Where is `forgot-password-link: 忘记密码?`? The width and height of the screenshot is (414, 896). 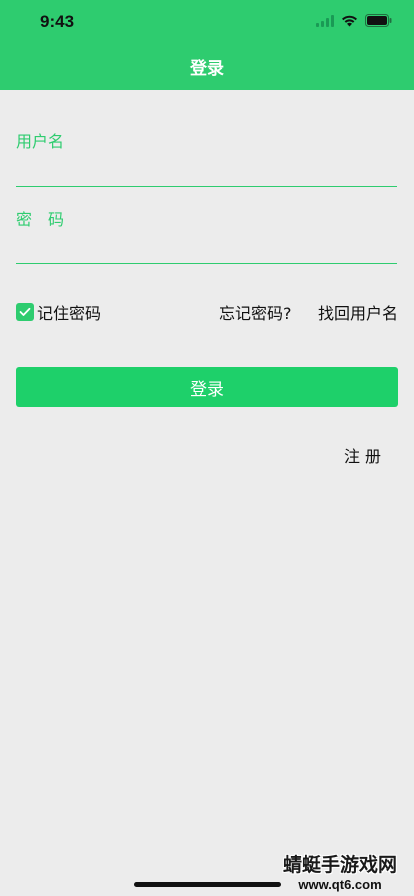
forgot-password-link: 忘记密码? is located at coordinates (255, 312).